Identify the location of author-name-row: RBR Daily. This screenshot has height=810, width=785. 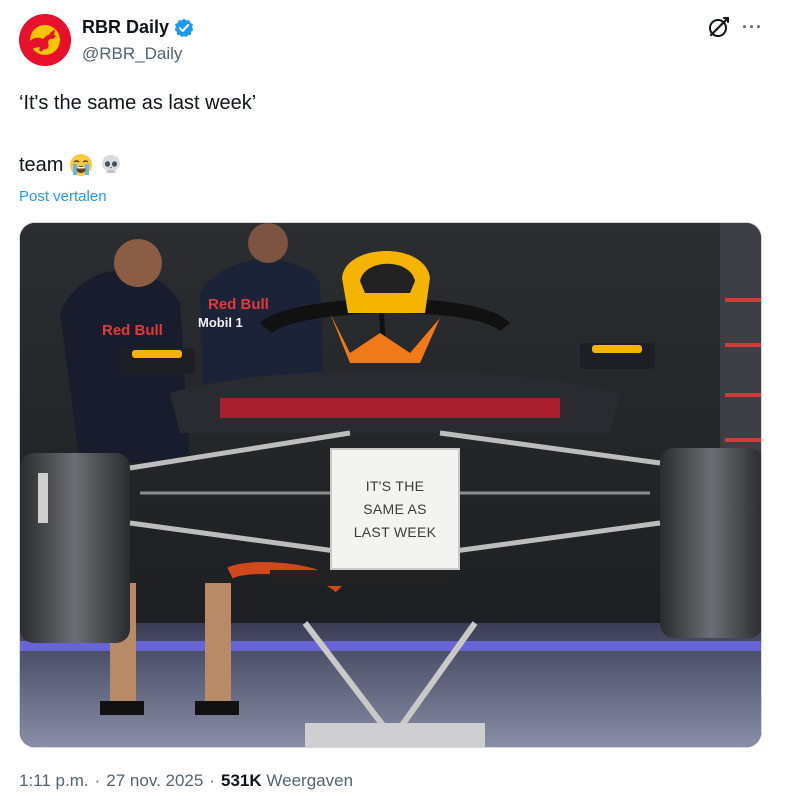
(138, 27).